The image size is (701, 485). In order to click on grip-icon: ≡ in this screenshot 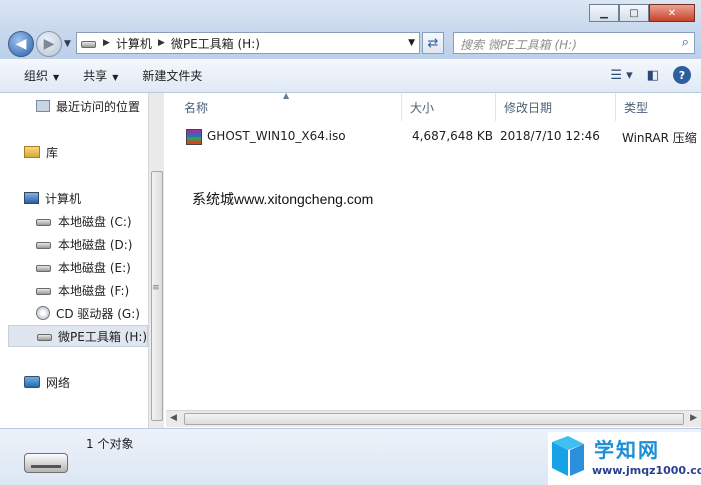, I will do `click(156, 288)`.